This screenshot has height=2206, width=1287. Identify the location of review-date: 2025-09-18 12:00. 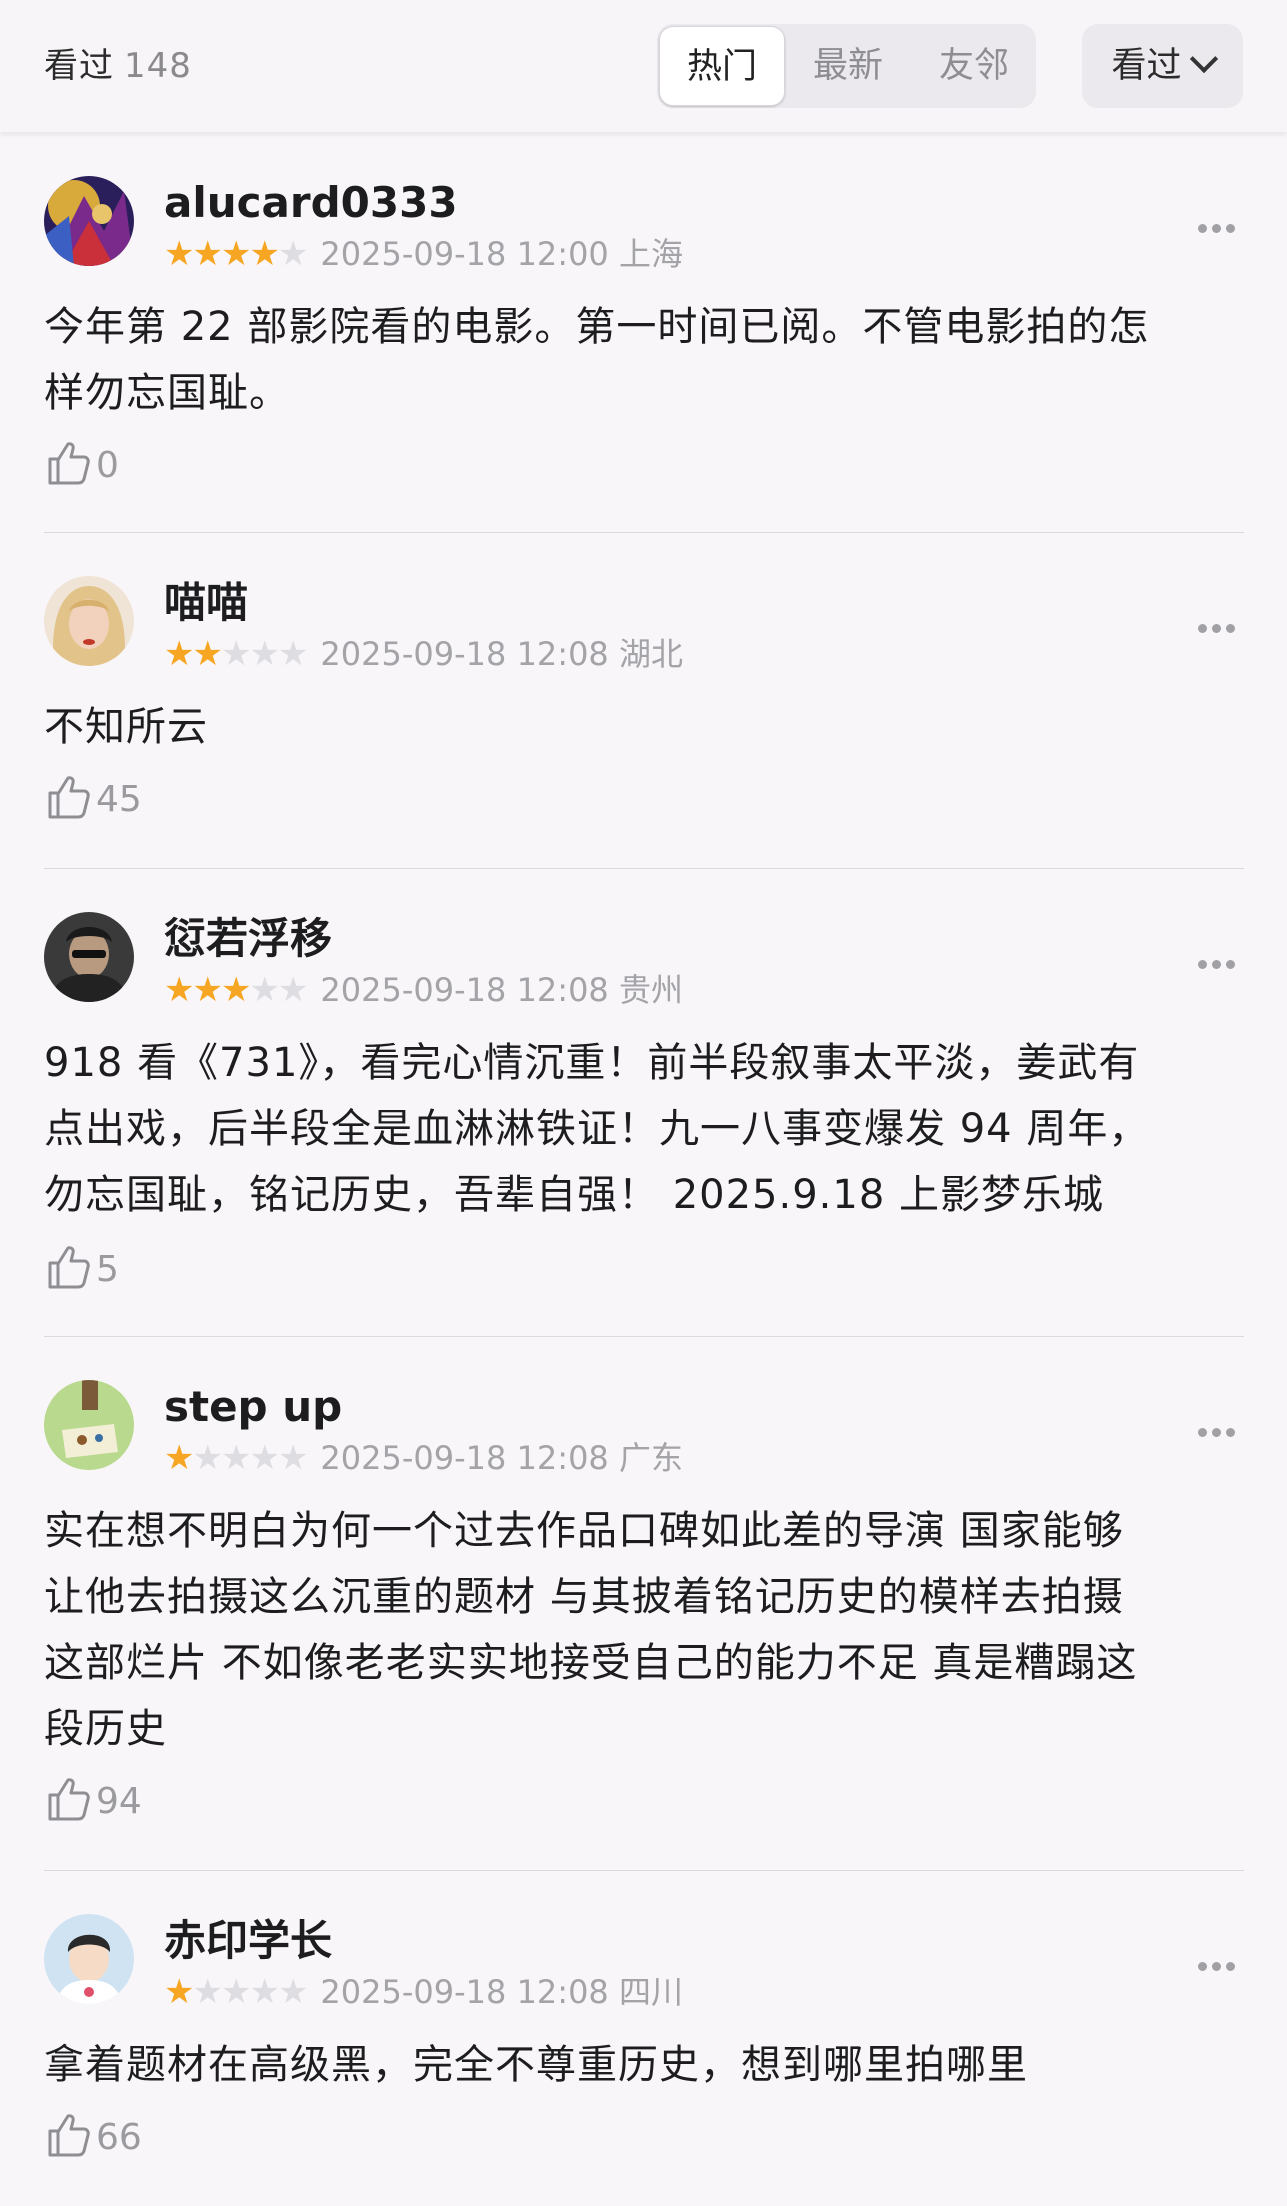
(464, 254).